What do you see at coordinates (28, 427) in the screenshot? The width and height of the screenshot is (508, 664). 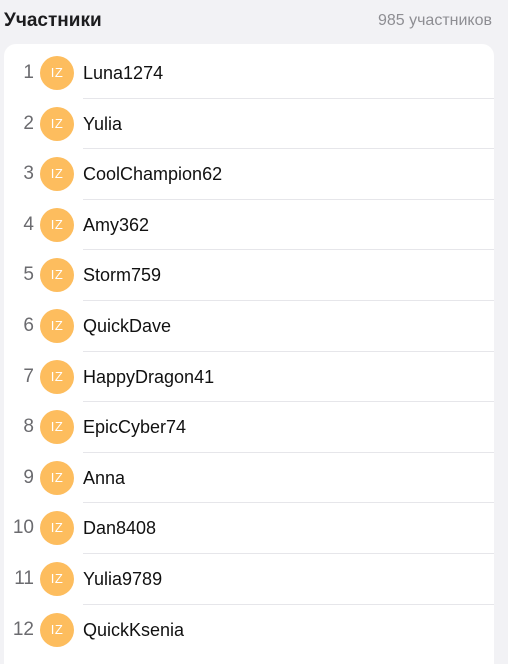 I see `rank-number: 8` at bounding box center [28, 427].